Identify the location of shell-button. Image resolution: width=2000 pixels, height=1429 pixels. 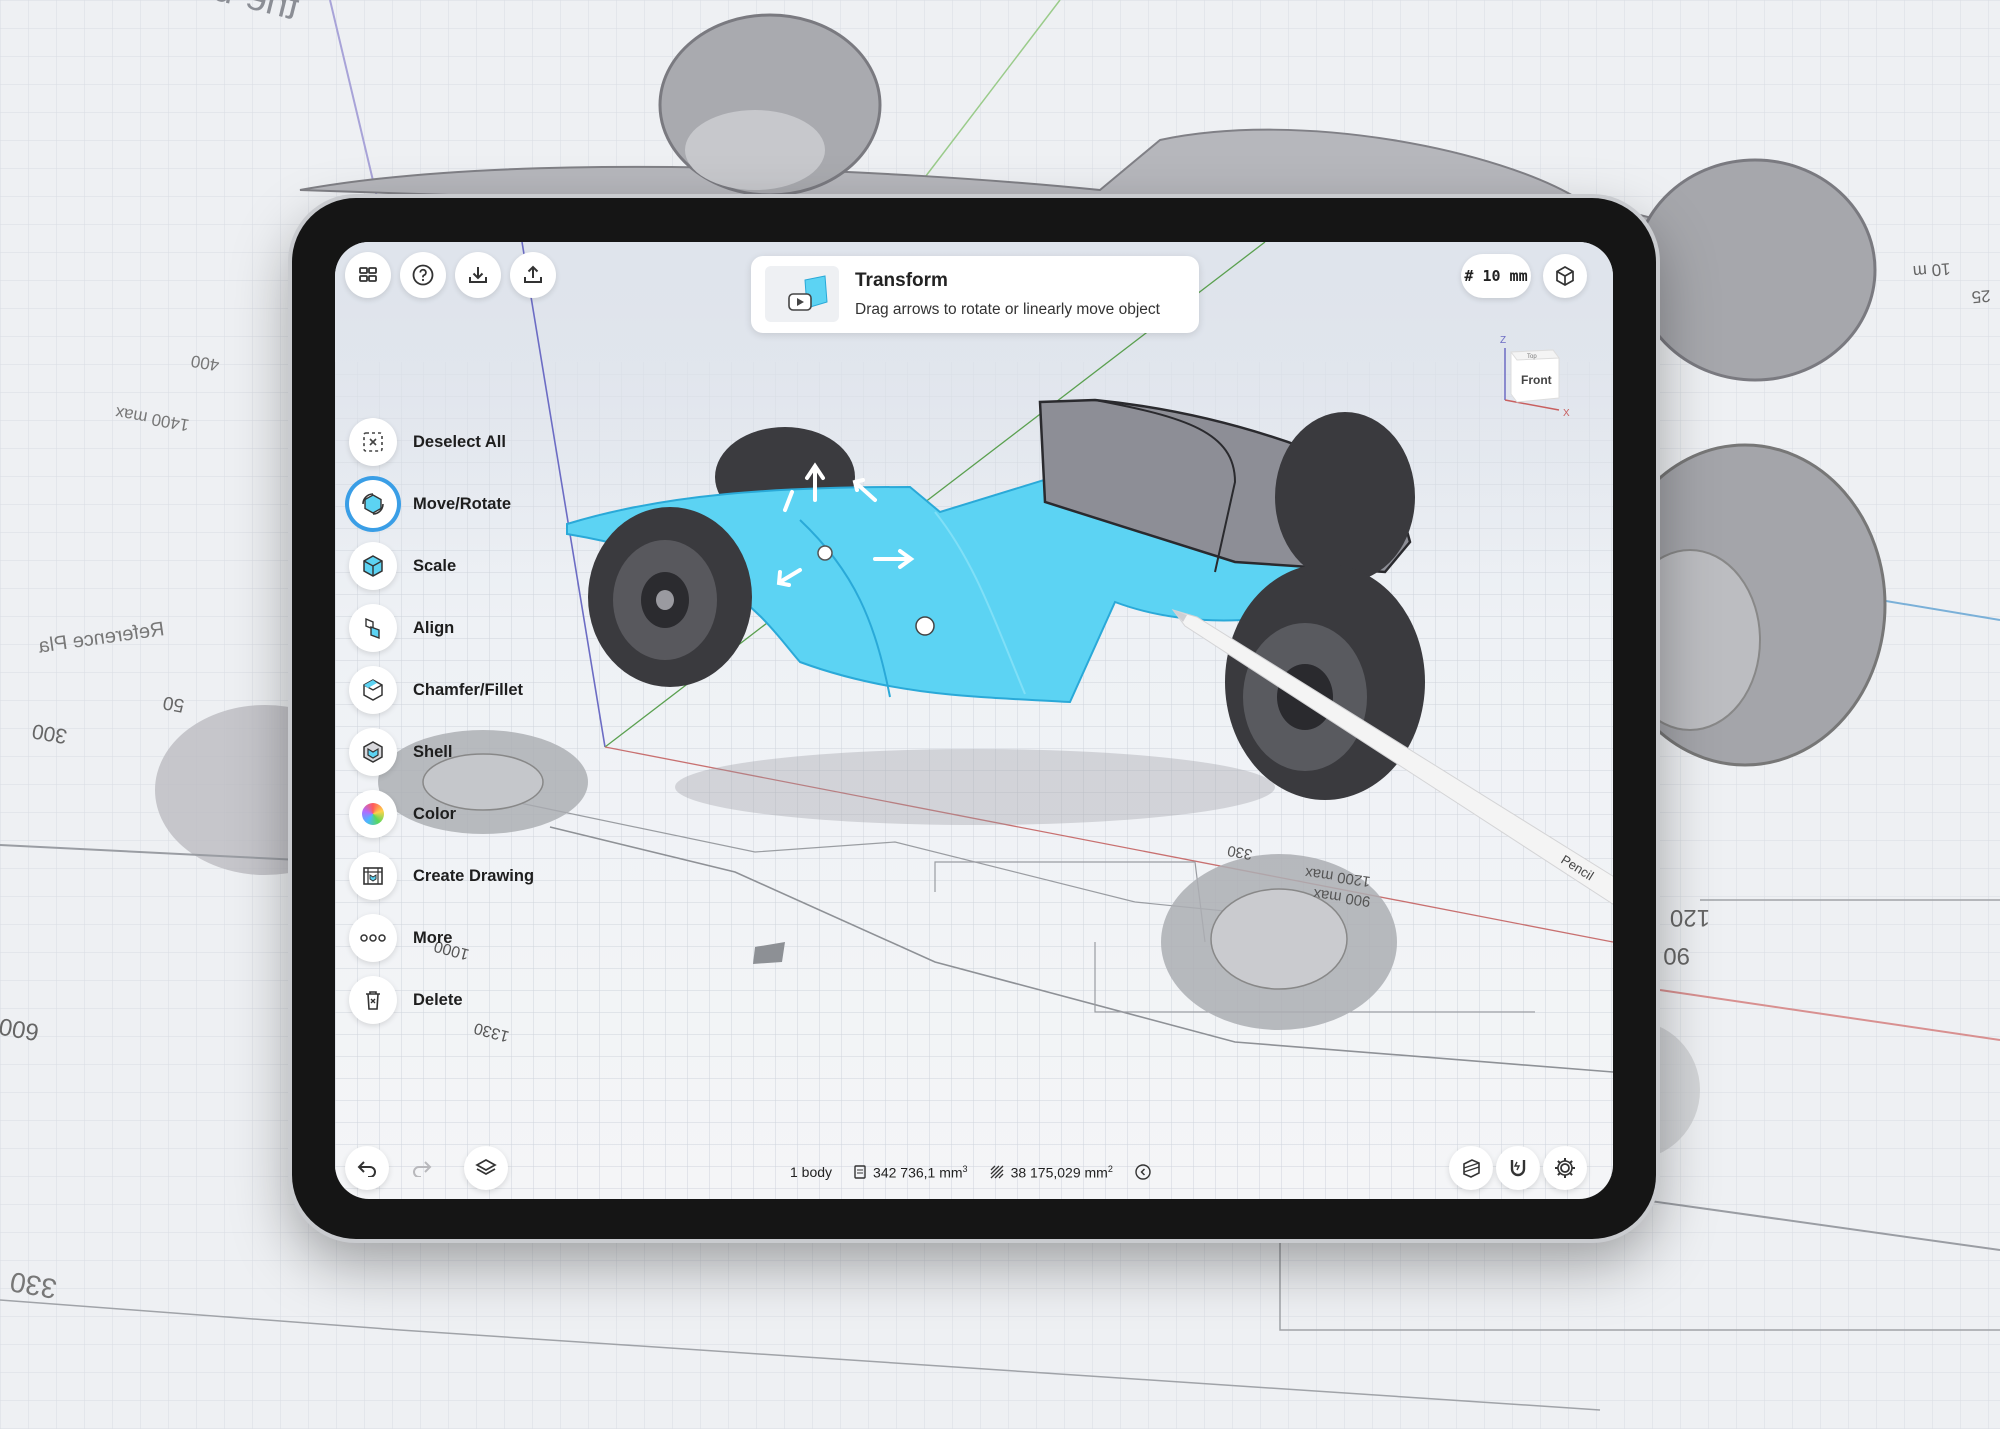
(373, 752).